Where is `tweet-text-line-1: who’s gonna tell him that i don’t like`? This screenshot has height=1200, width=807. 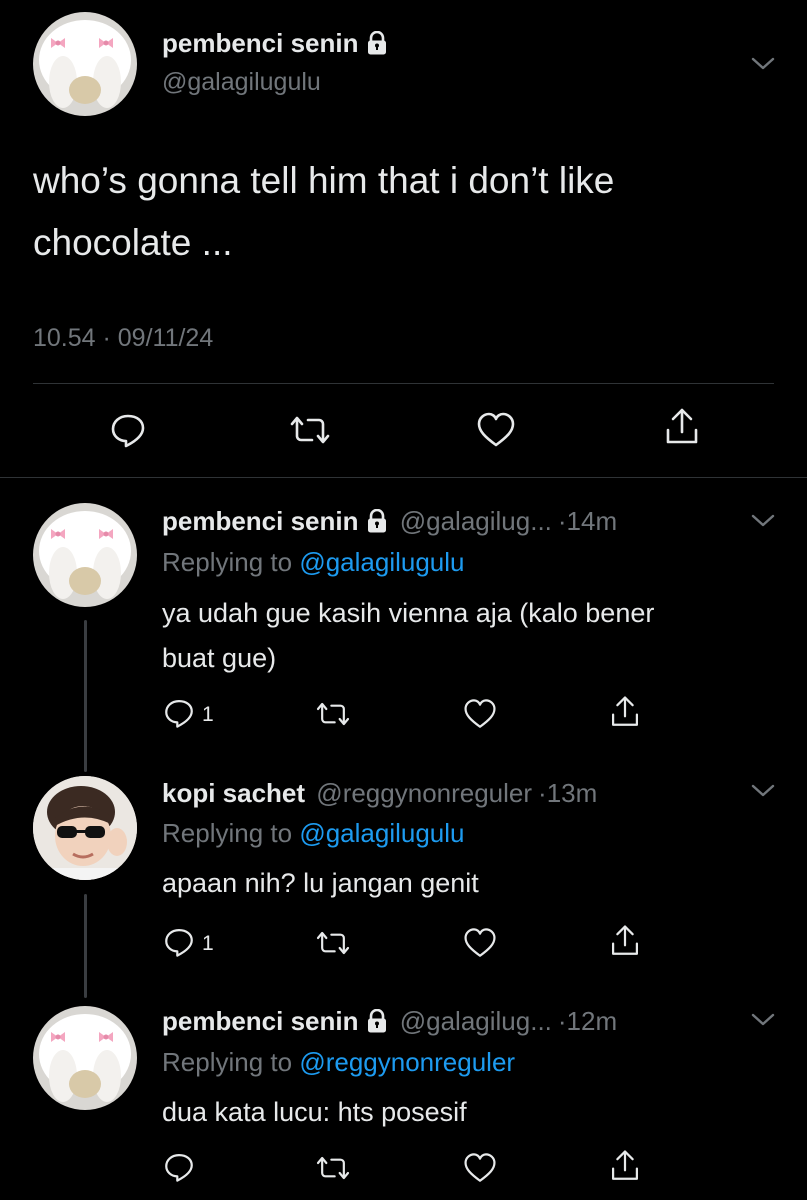 tweet-text-line-1: who’s gonna tell him that i don’t like is located at coordinates (324, 180).